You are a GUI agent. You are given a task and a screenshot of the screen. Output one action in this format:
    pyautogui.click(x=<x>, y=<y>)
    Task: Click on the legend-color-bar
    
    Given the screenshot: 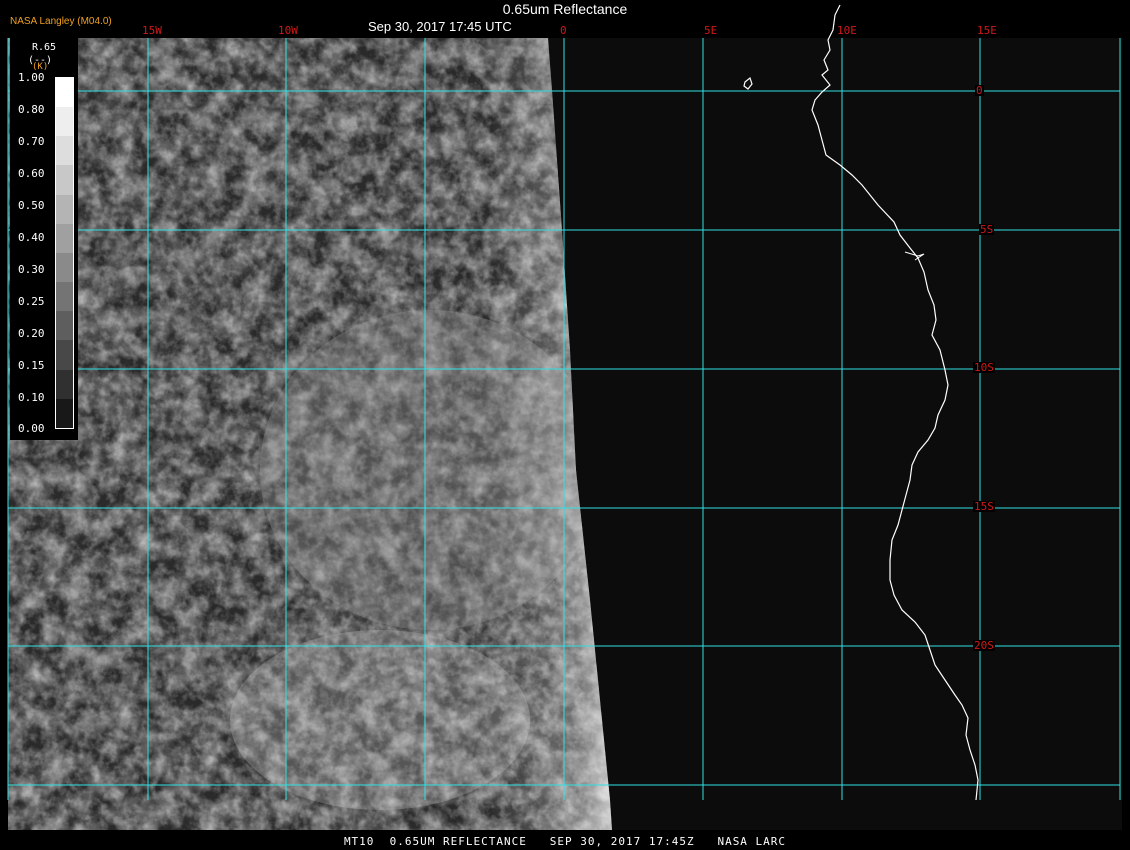 What is the action you would take?
    pyautogui.click(x=64, y=253)
    